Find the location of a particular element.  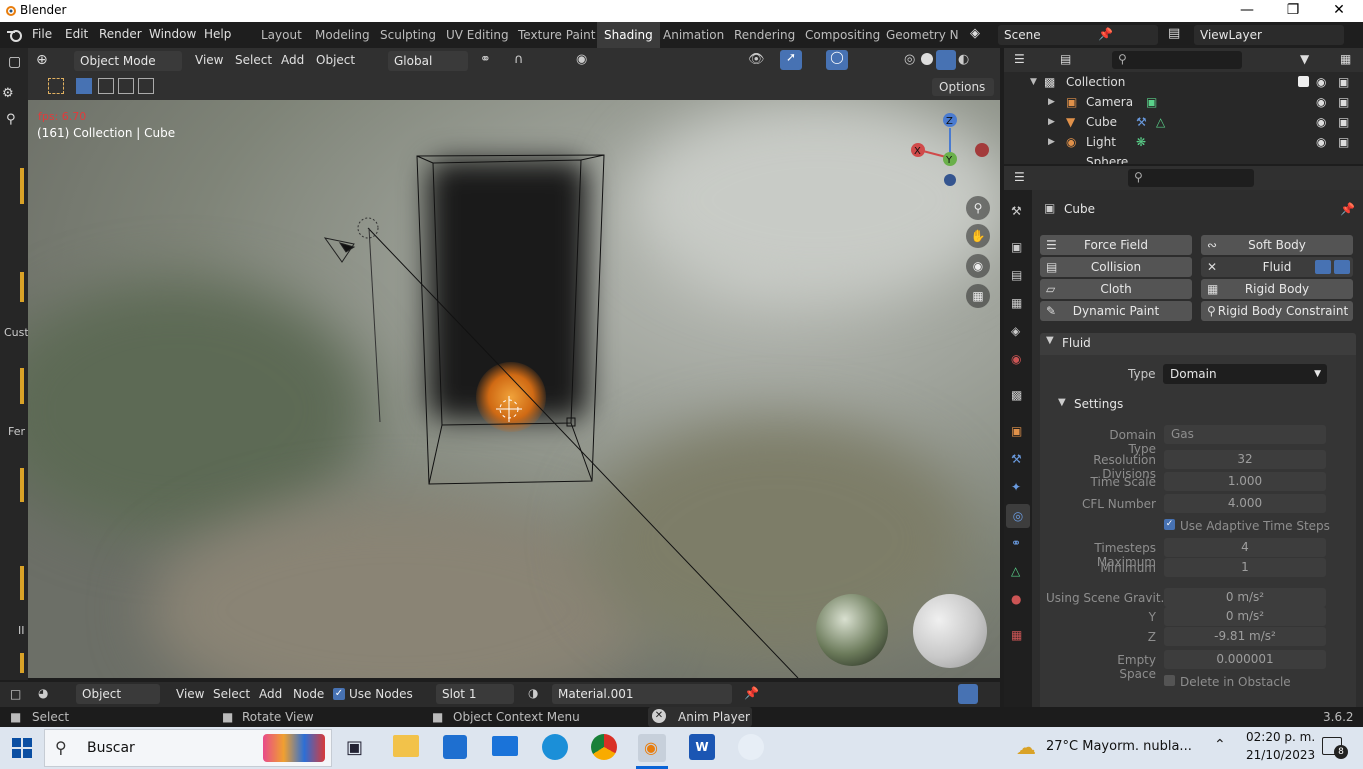

modifier-tab-icon: ⚒ is located at coordinates (1016, 459).